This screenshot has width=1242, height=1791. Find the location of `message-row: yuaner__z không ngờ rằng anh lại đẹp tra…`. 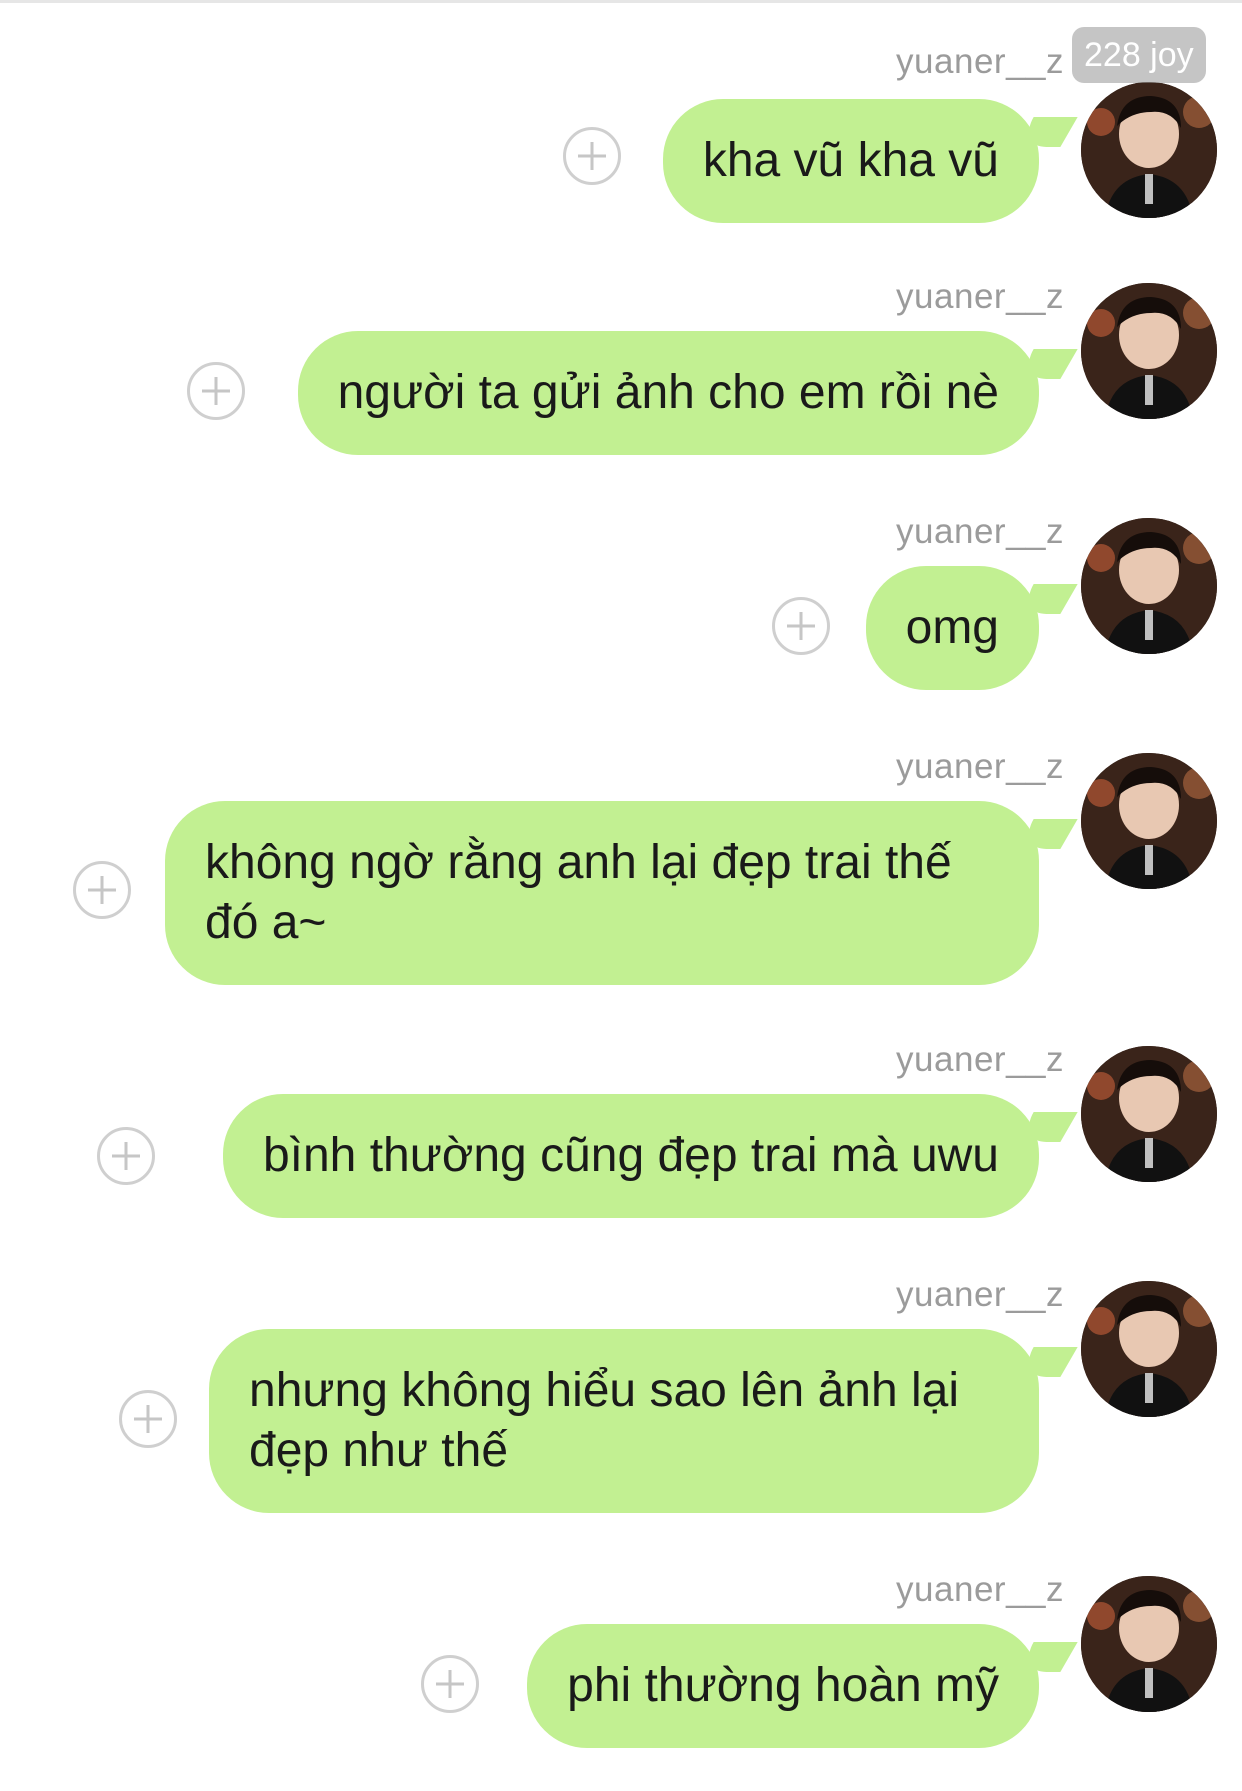

message-row: yuaner__z không ngờ rằng anh lại đẹp tra… is located at coordinates (621, 867).